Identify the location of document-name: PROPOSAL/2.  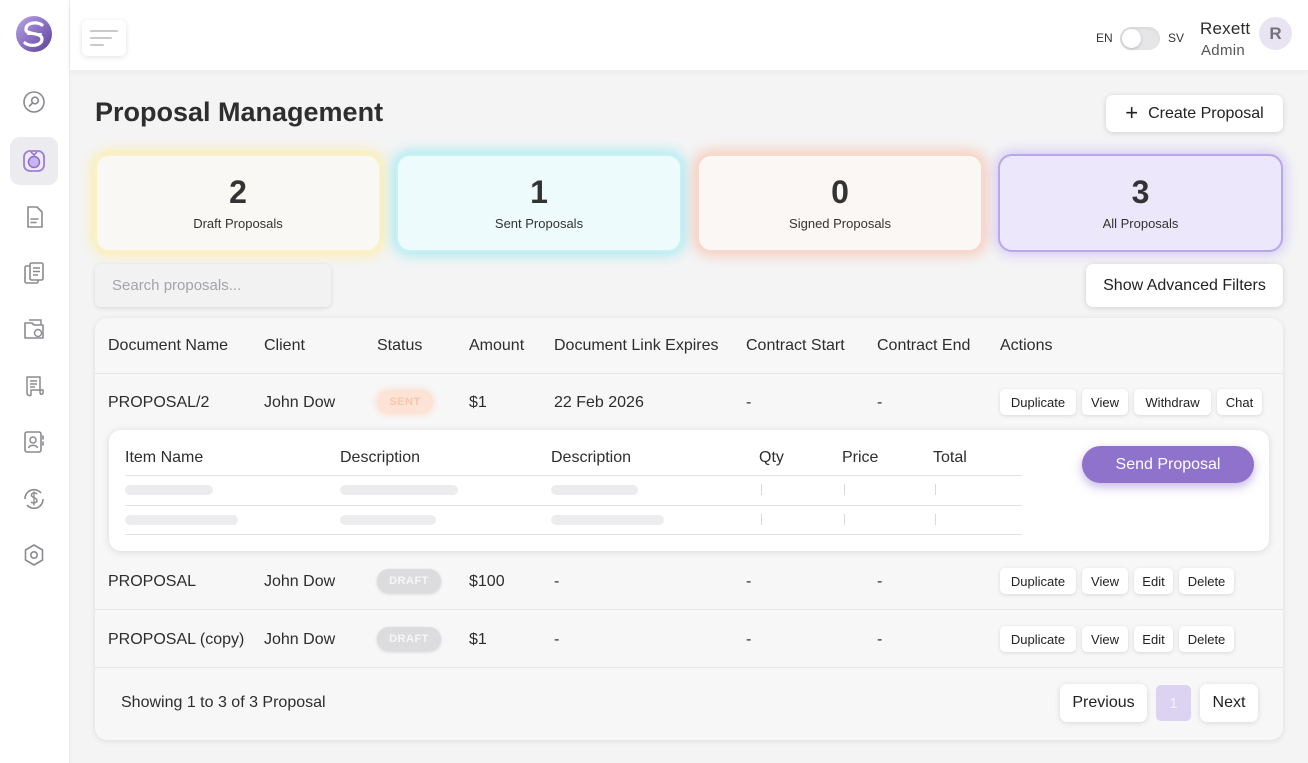
(159, 402).